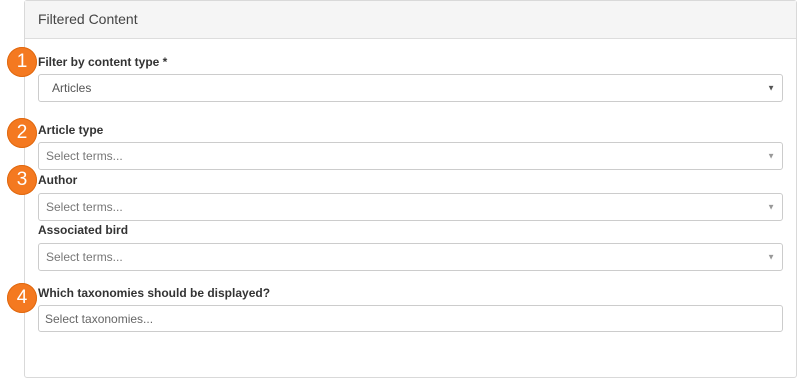 This screenshot has height=383, width=800. I want to click on article-type-label: Article type, so click(71, 130).